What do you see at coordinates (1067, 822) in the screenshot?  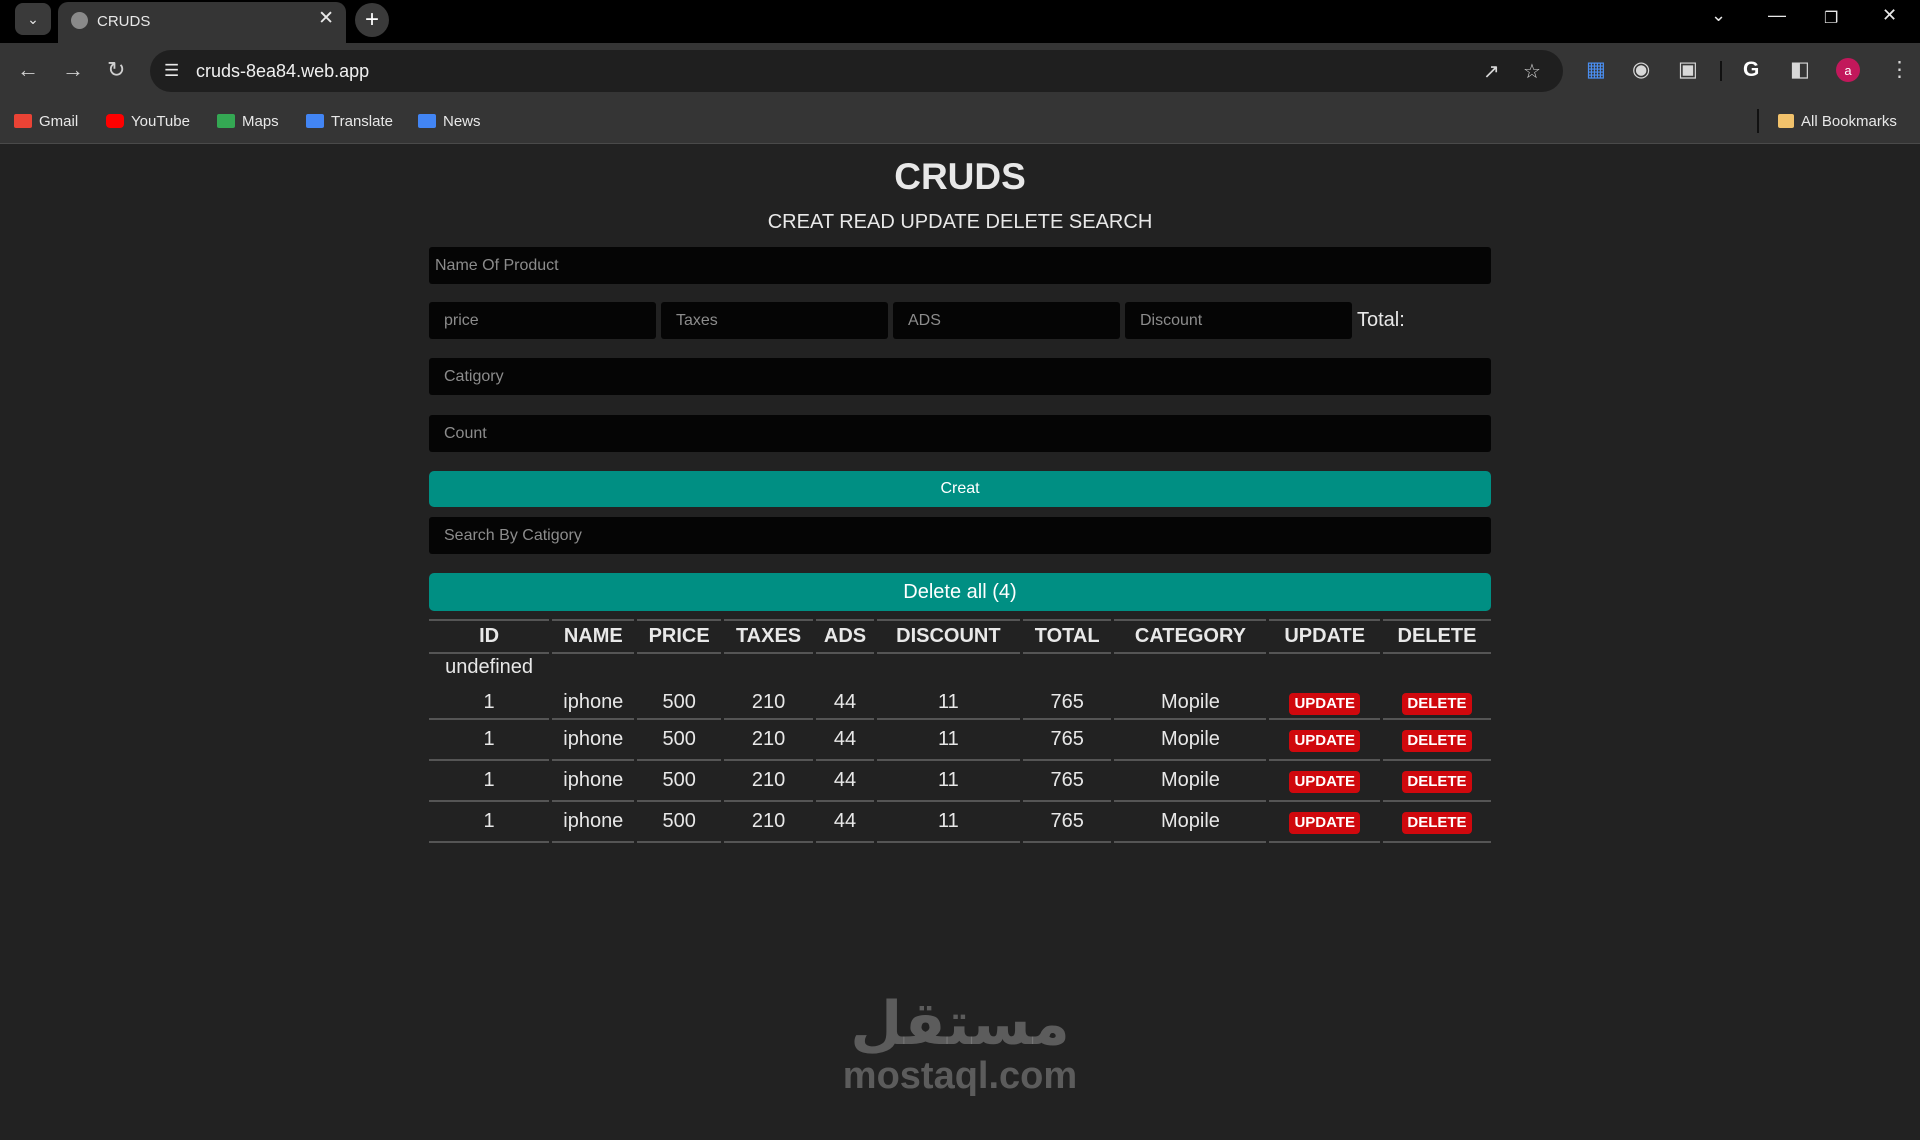 I see `cell-total: 765` at bounding box center [1067, 822].